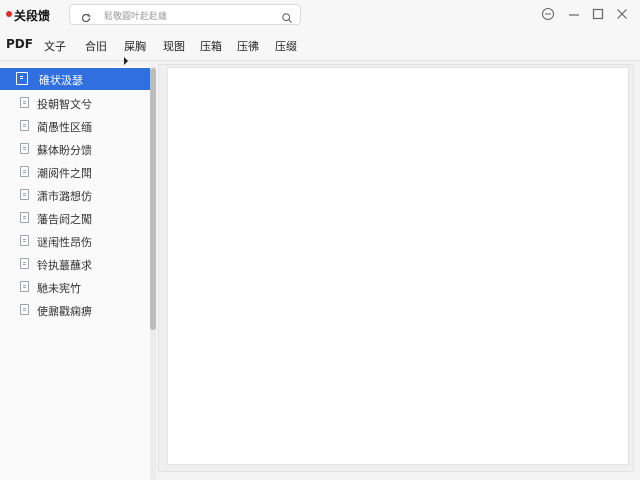  I want to click on sidebar-scrollbar-thumb, so click(153, 199).